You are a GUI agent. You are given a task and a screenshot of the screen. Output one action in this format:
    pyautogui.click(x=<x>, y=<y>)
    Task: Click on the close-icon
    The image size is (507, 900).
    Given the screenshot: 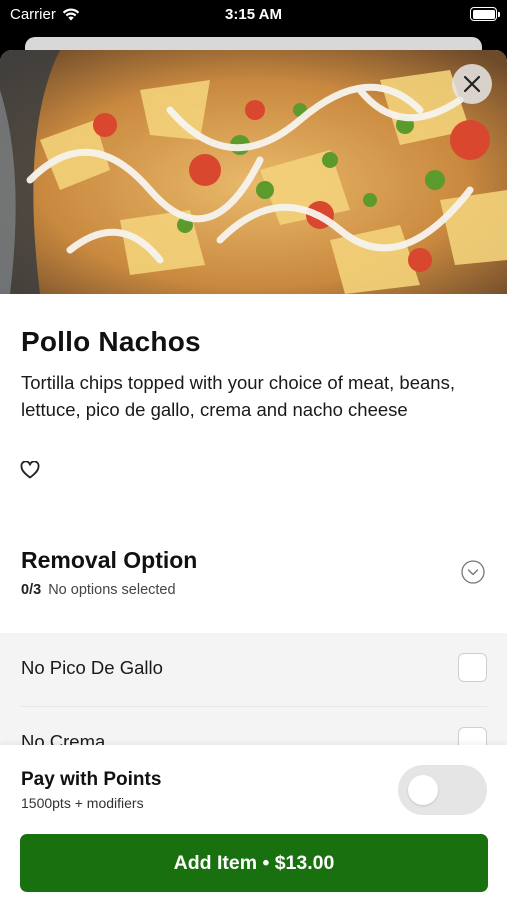 What is the action you would take?
    pyautogui.click(x=472, y=84)
    